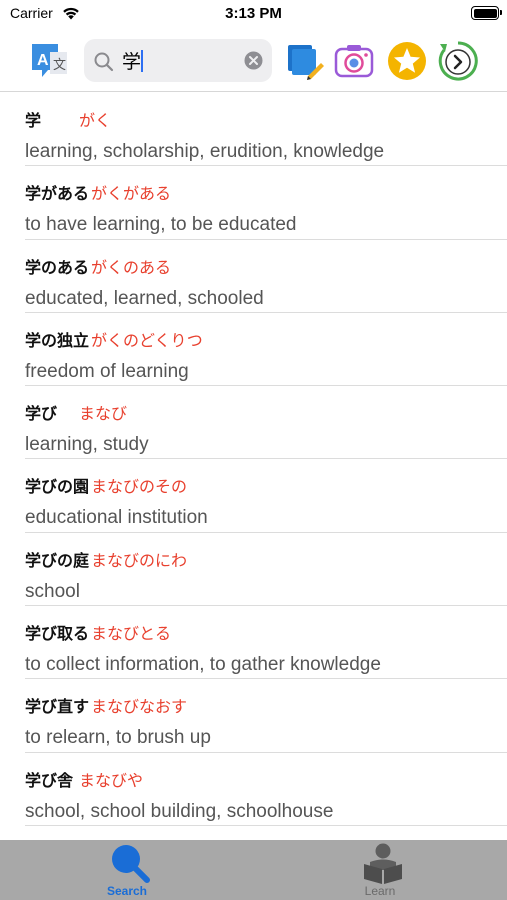  Describe the element at coordinates (266, 716) in the screenshot. I see `list-item: 学び直す まなびなおす to relearn, to brush up` at that location.